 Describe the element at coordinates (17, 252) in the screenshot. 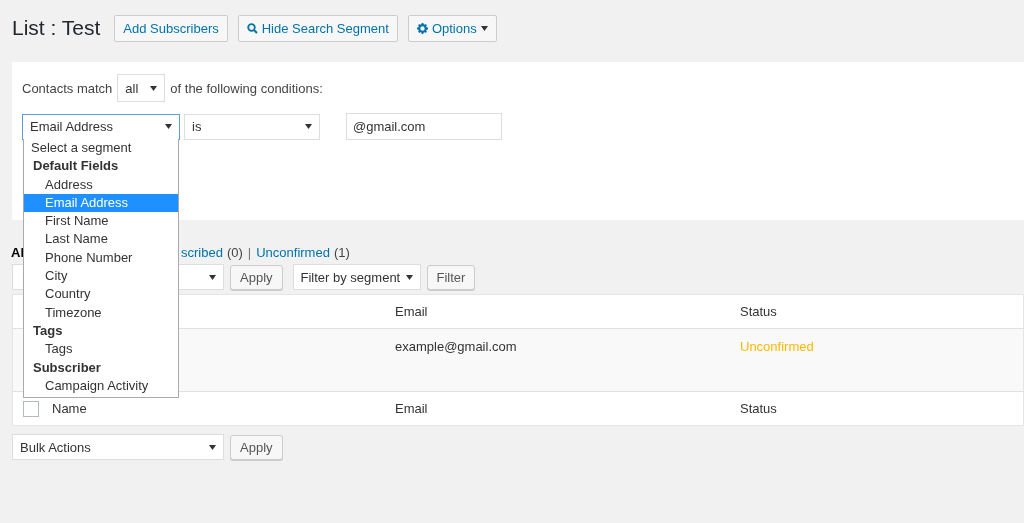

I see `view-link: Al` at that location.